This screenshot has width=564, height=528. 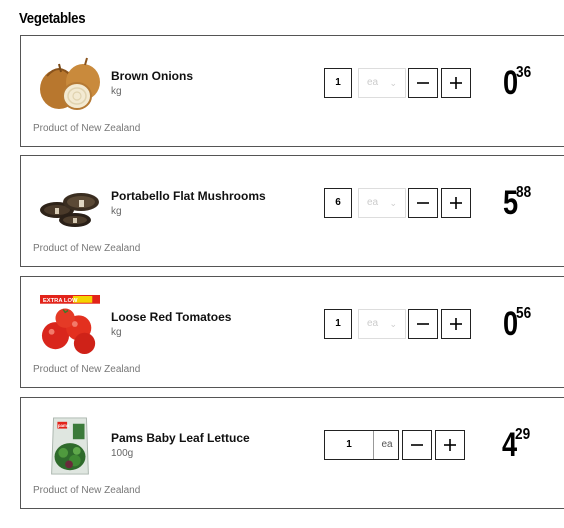 I want to click on lettuce-bag-image: pams, so click(x=70, y=446).